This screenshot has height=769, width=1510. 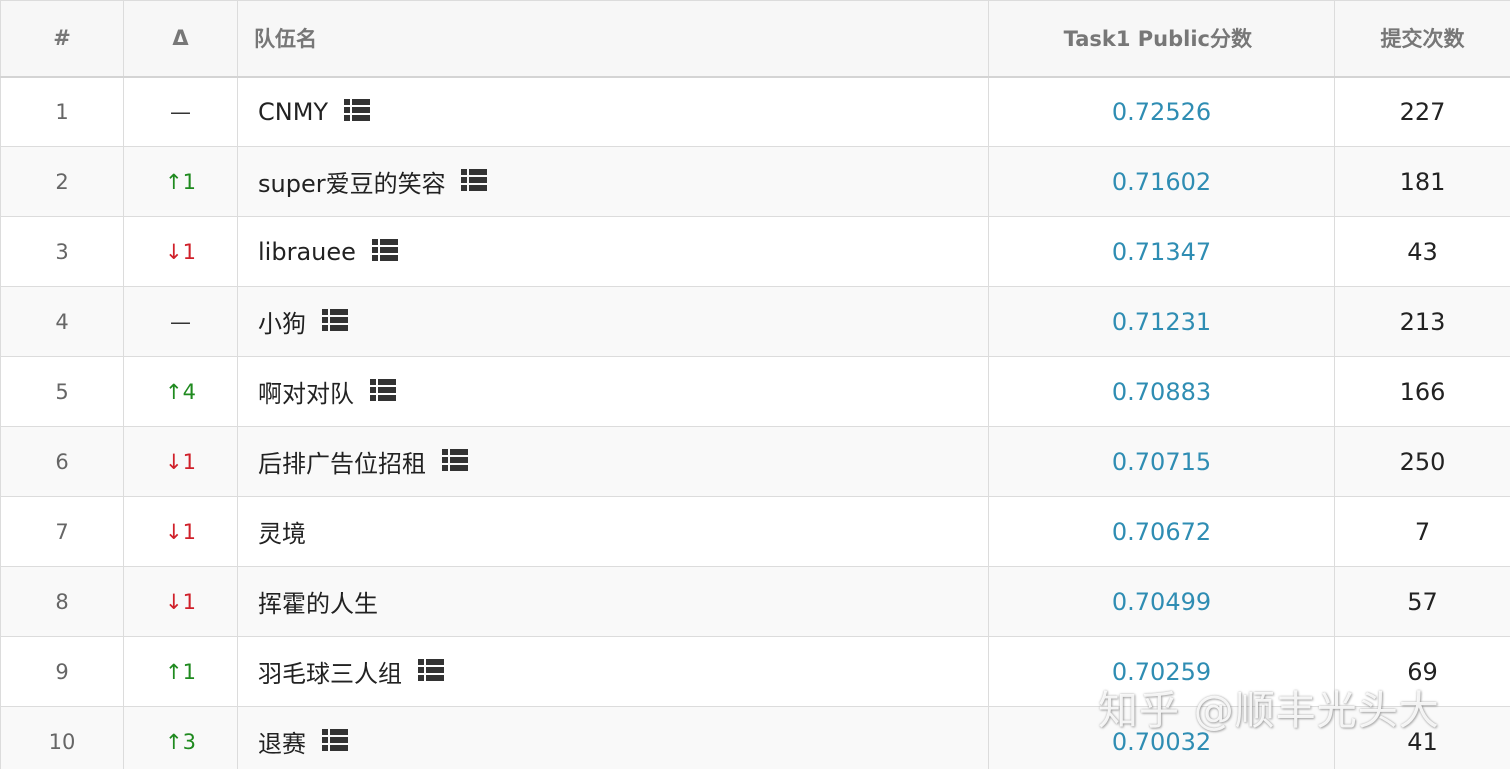 What do you see at coordinates (1161, 251) in the screenshot?
I see `score-cell: 0.71347` at bounding box center [1161, 251].